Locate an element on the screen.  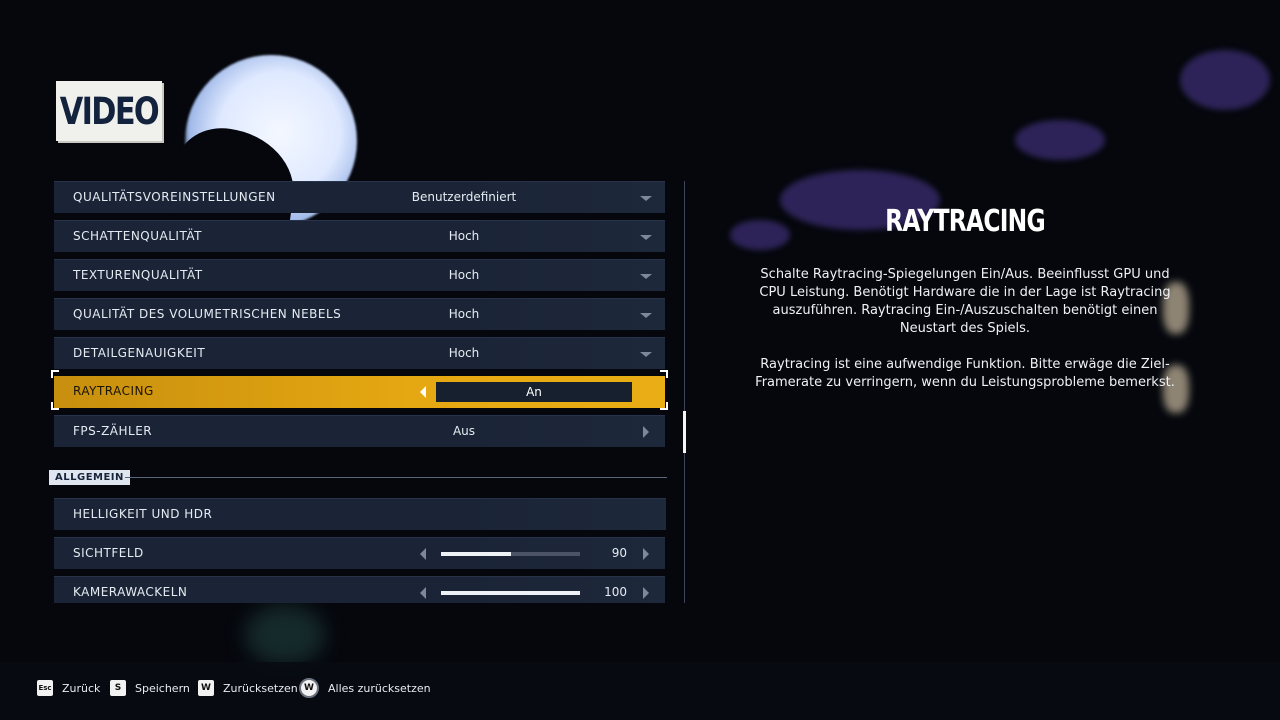
setting-row-texture-quality: TEXTURENQUALITÄT Hoch is located at coordinates (359, 275).